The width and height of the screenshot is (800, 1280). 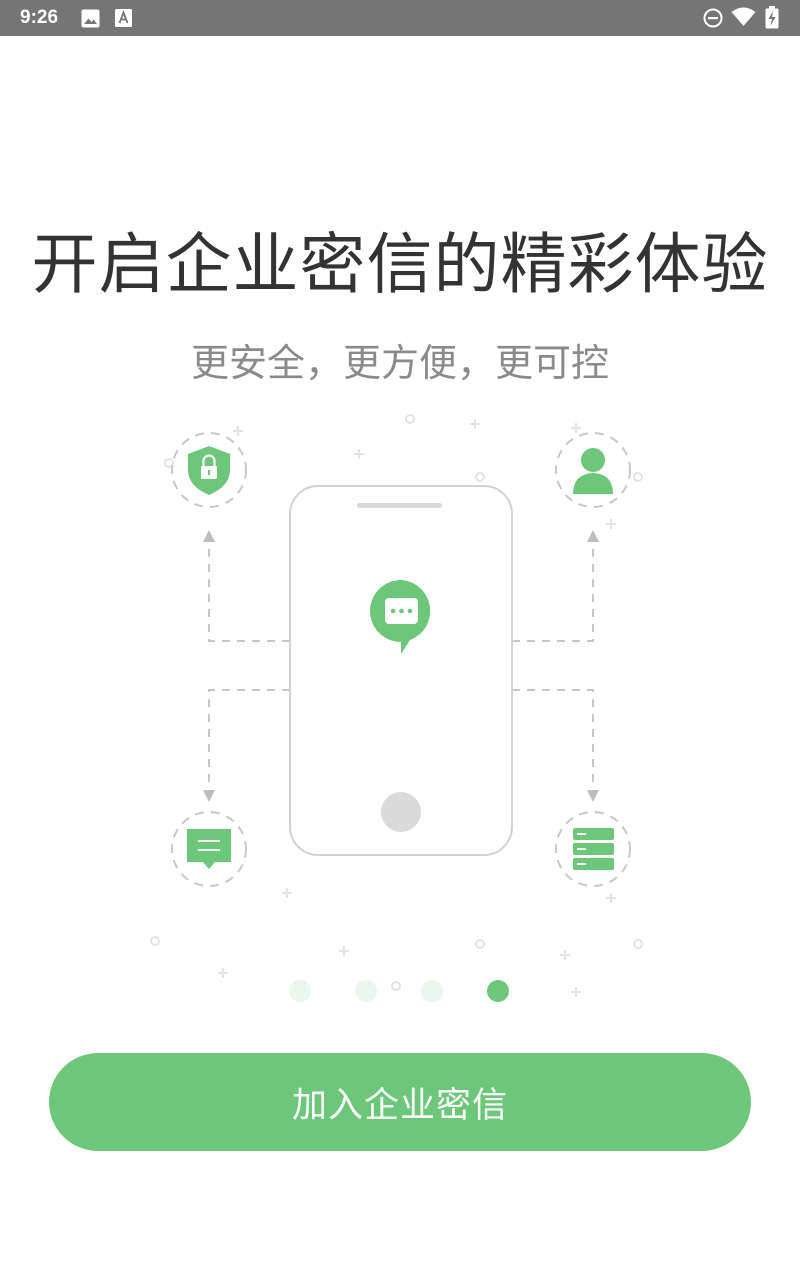 I want to click on battery-charging-icon, so click(x=772, y=17).